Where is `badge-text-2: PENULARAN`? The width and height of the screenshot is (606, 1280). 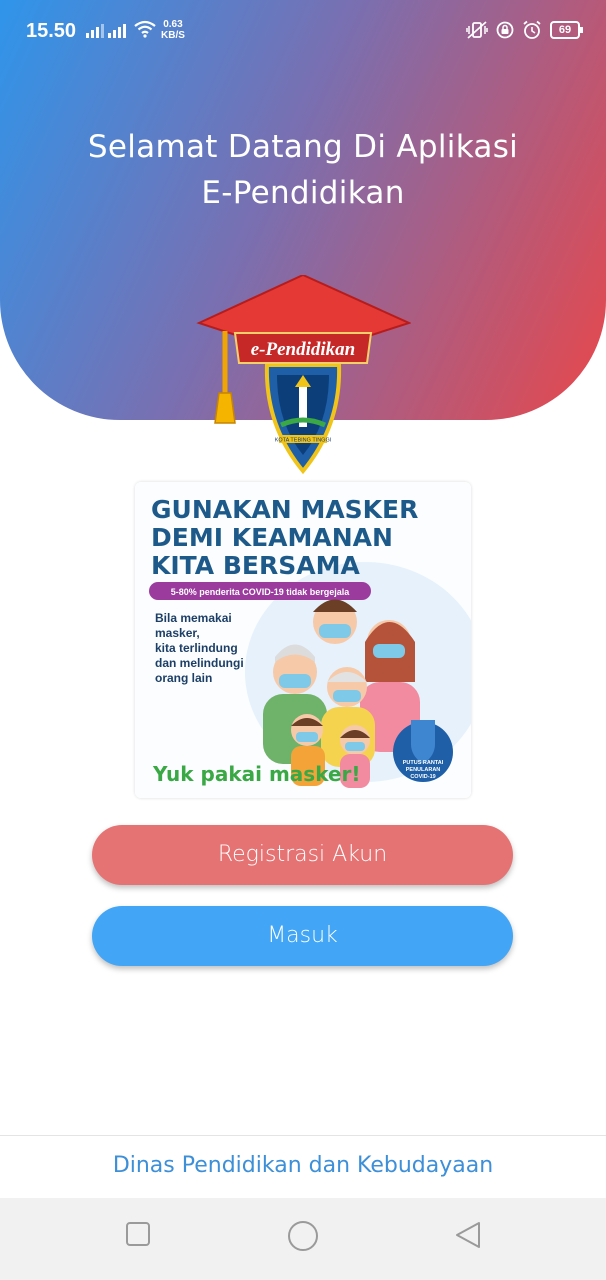
badge-text-2: PENULARAN is located at coordinates (423, 770).